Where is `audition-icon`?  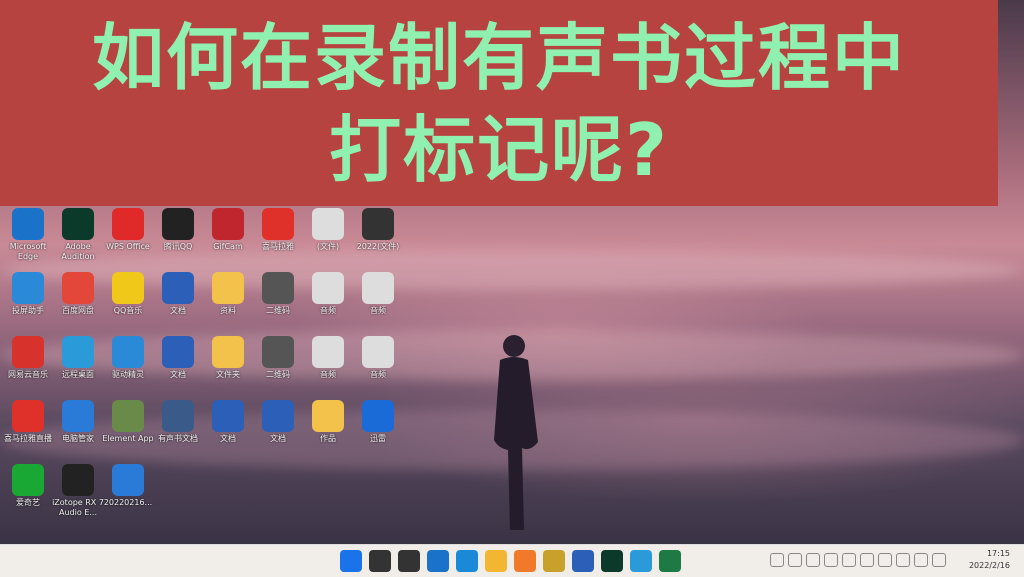
audition-icon is located at coordinates (612, 561).